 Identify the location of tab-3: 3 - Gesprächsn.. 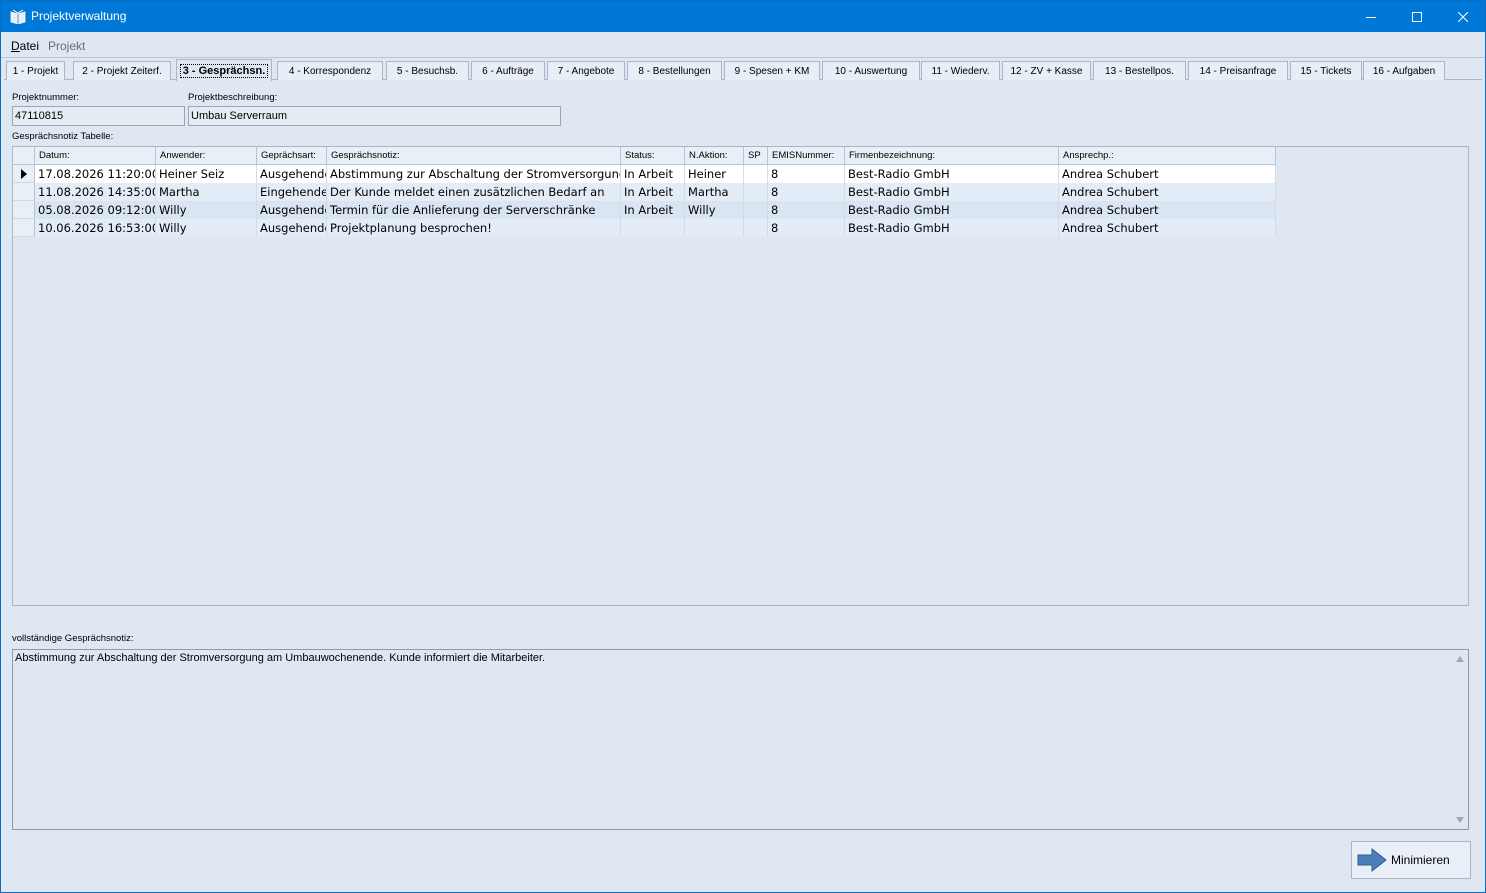
(224, 70).